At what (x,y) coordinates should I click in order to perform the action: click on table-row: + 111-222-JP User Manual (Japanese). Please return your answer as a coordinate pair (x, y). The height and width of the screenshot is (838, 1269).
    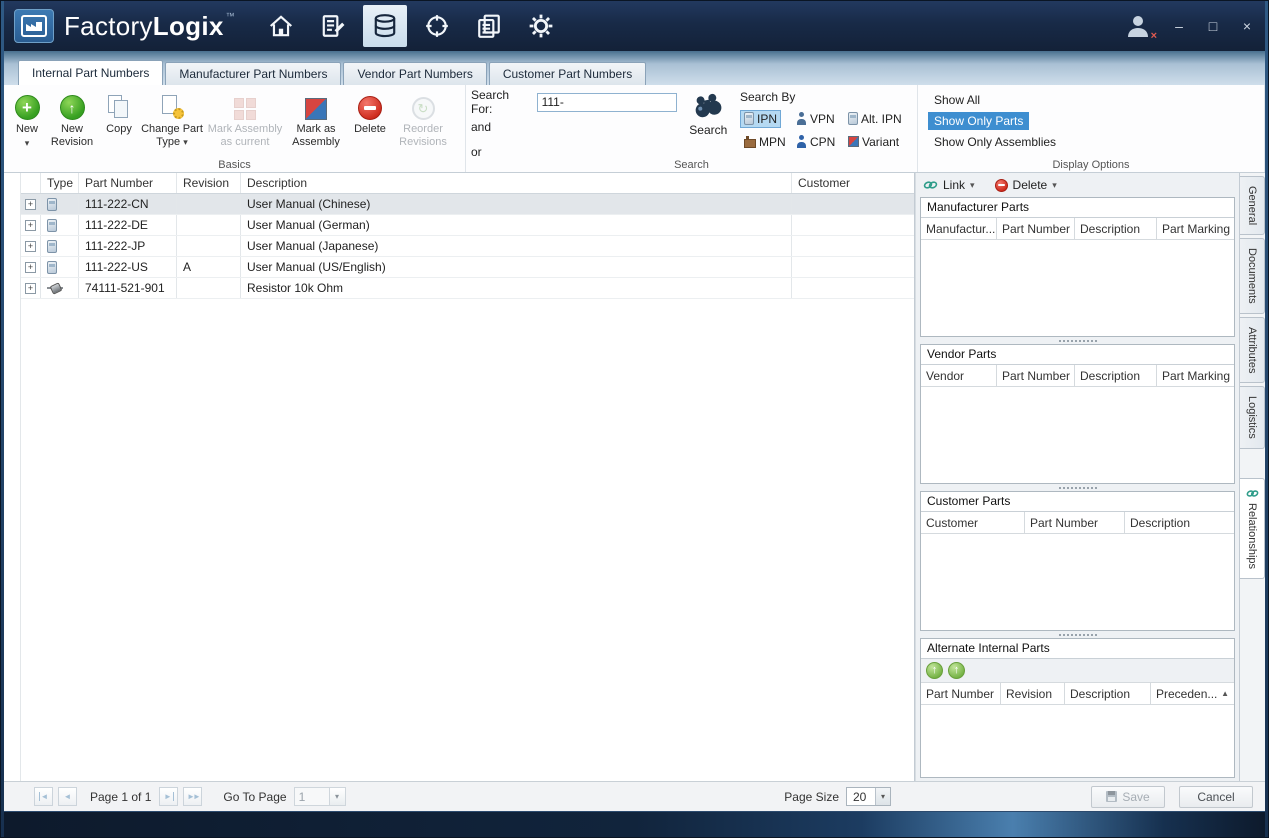
    Looking at the image, I should click on (467, 246).